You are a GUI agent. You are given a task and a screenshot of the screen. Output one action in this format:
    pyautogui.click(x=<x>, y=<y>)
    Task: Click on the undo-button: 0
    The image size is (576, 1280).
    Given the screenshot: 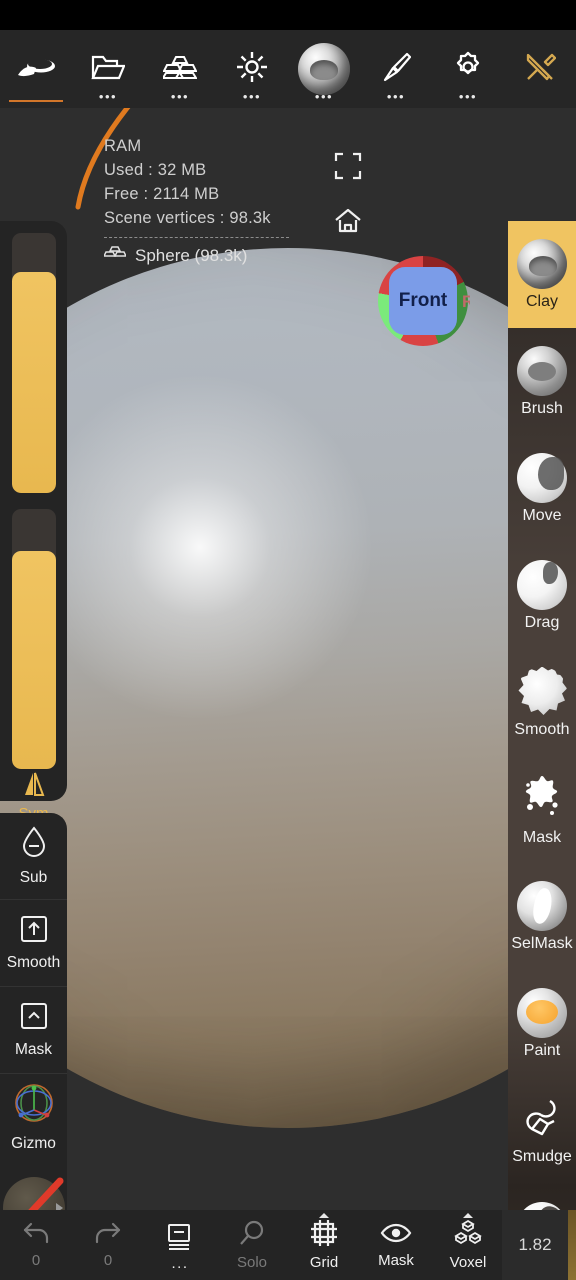 What is the action you would take?
    pyautogui.click(x=36, y=1245)
    